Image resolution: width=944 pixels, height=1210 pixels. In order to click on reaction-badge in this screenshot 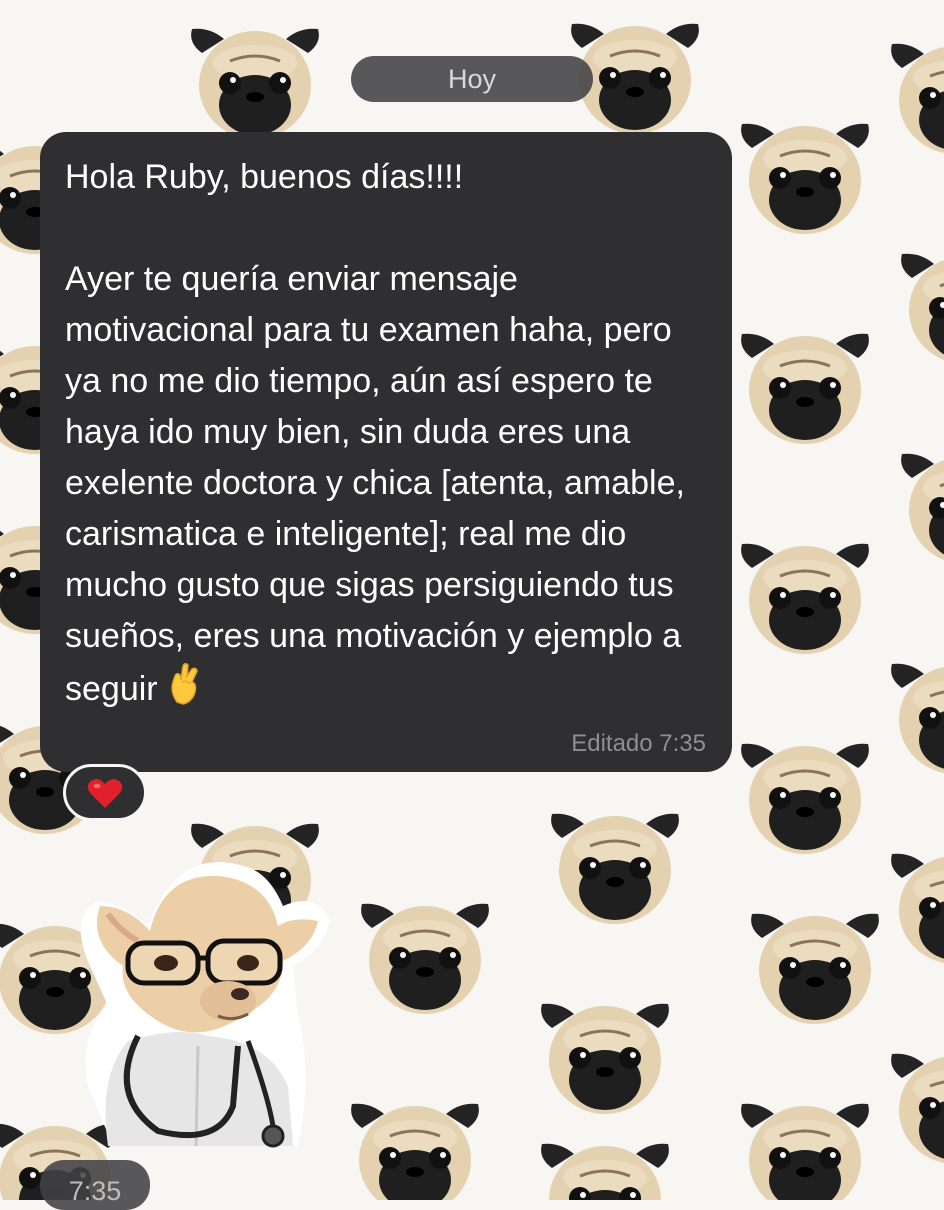, I will do `click(105, 792)`.